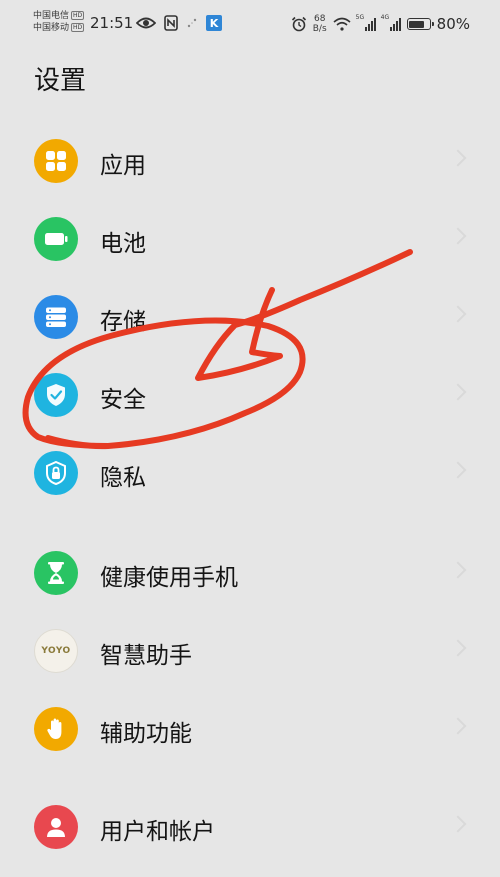 Image resolution: width=500 pixels, height=877 pixels. I want to click on settings-item-label: 存储, so click(123, 322).